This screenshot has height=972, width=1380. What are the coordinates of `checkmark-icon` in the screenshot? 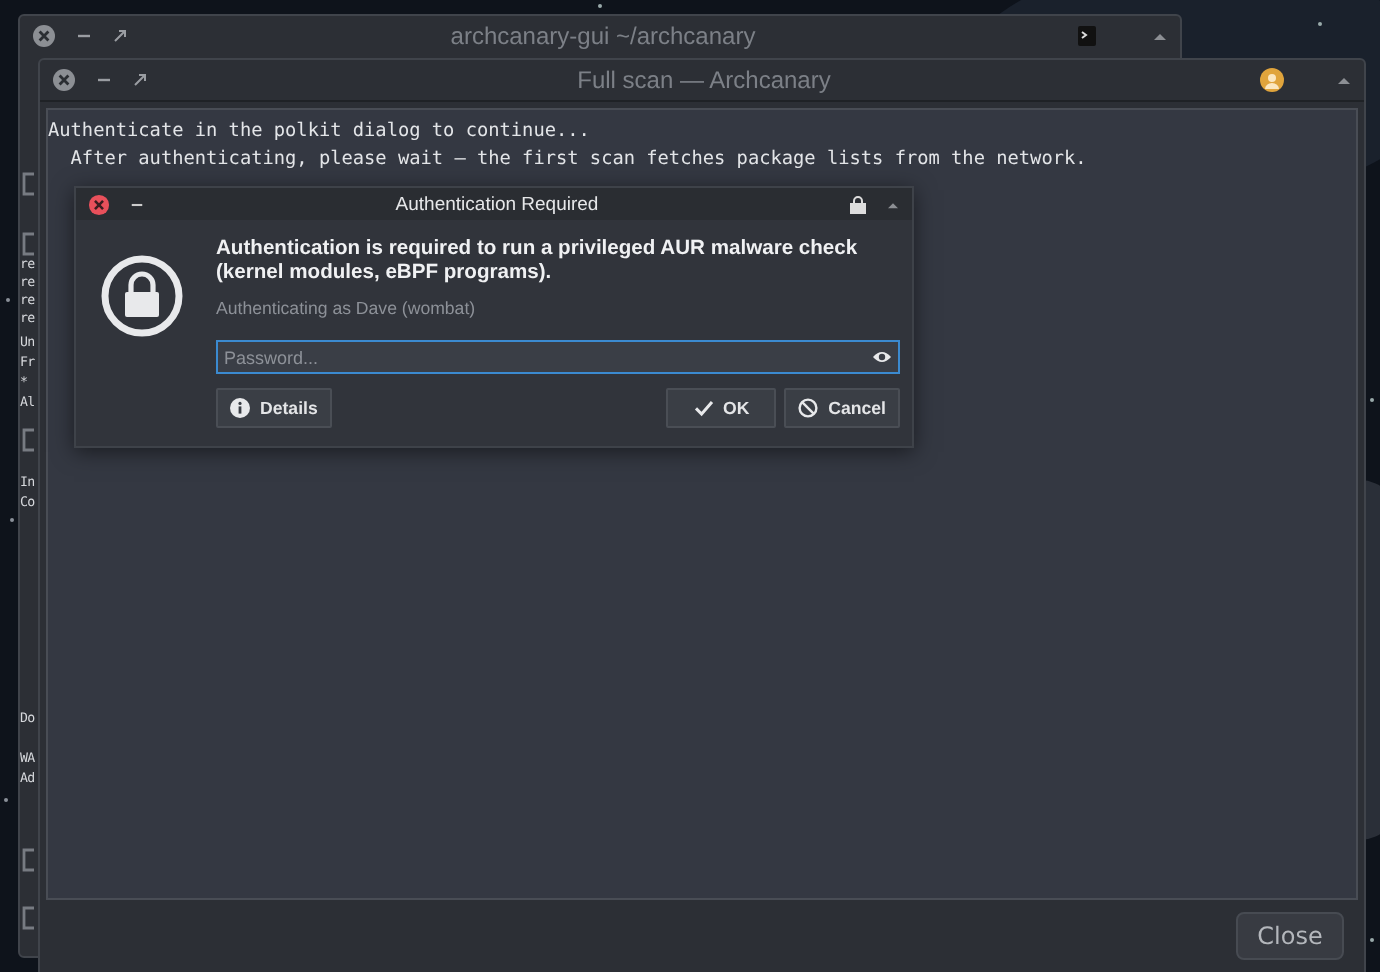 It's located at (703, 408).